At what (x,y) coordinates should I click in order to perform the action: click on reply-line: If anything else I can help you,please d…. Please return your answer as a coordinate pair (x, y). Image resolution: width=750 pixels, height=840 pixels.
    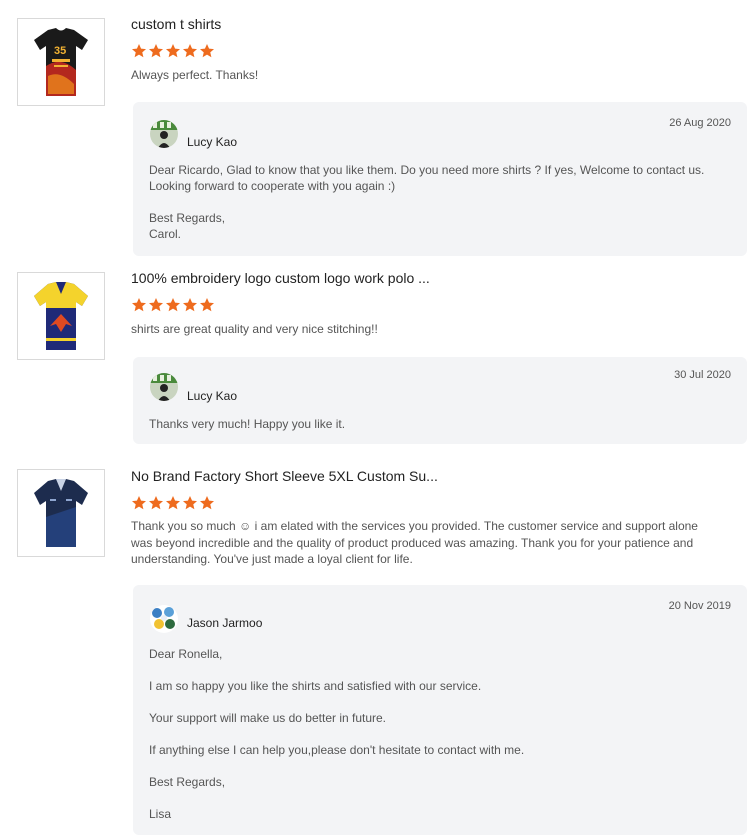
    Looking at the image, I should click on (337, 750).